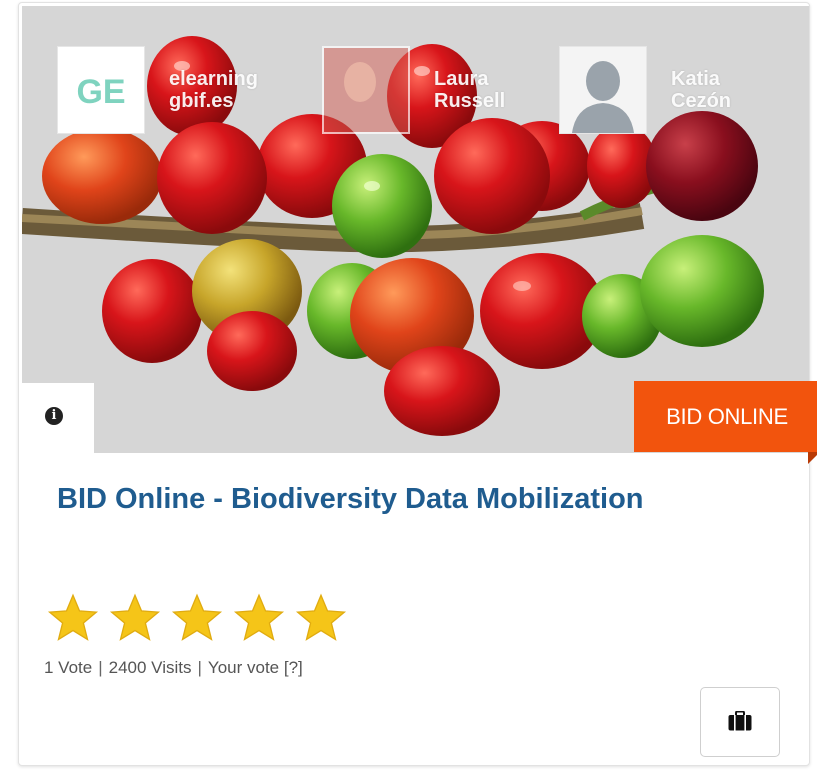 The width and height of the screenshot is (817, 771). I want to click on instructor-katia-cezon: Katia Cezón, so click(645, 90).